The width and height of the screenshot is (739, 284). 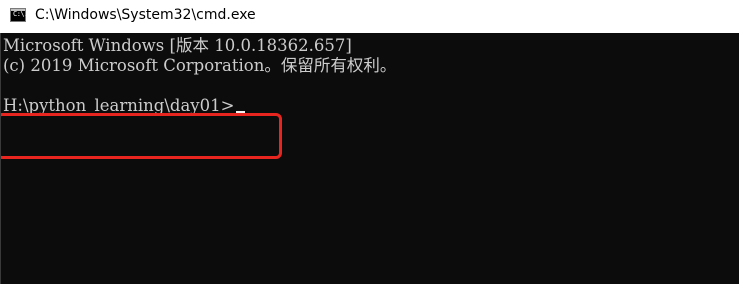 I want to click on console-line-copyright: (c) 2019 Microsoft Corporation。保留所有权利。, so click(x=200, y=65).